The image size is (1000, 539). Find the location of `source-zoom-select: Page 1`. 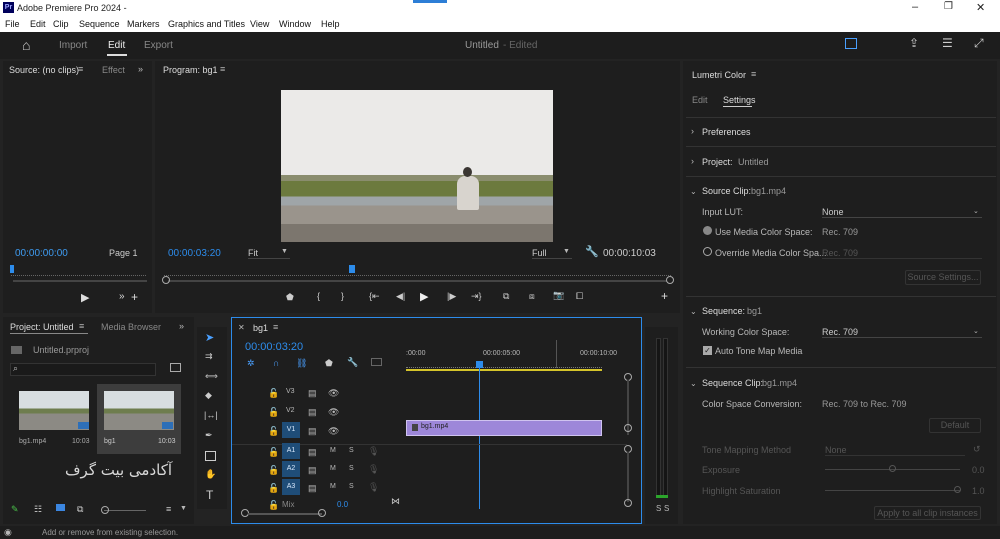

source-zoom-select: Page 1 is located at coordinates (123, 253).